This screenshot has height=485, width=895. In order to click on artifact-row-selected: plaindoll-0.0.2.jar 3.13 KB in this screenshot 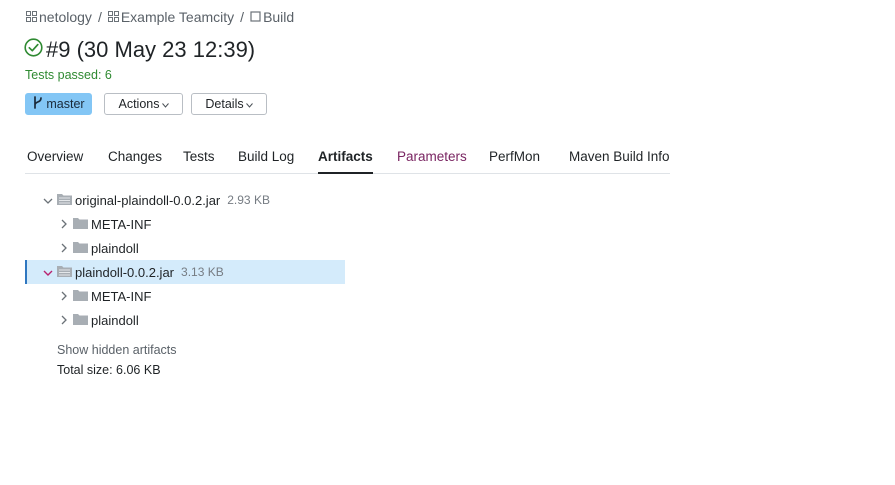, I will do `click(185, 272)`.